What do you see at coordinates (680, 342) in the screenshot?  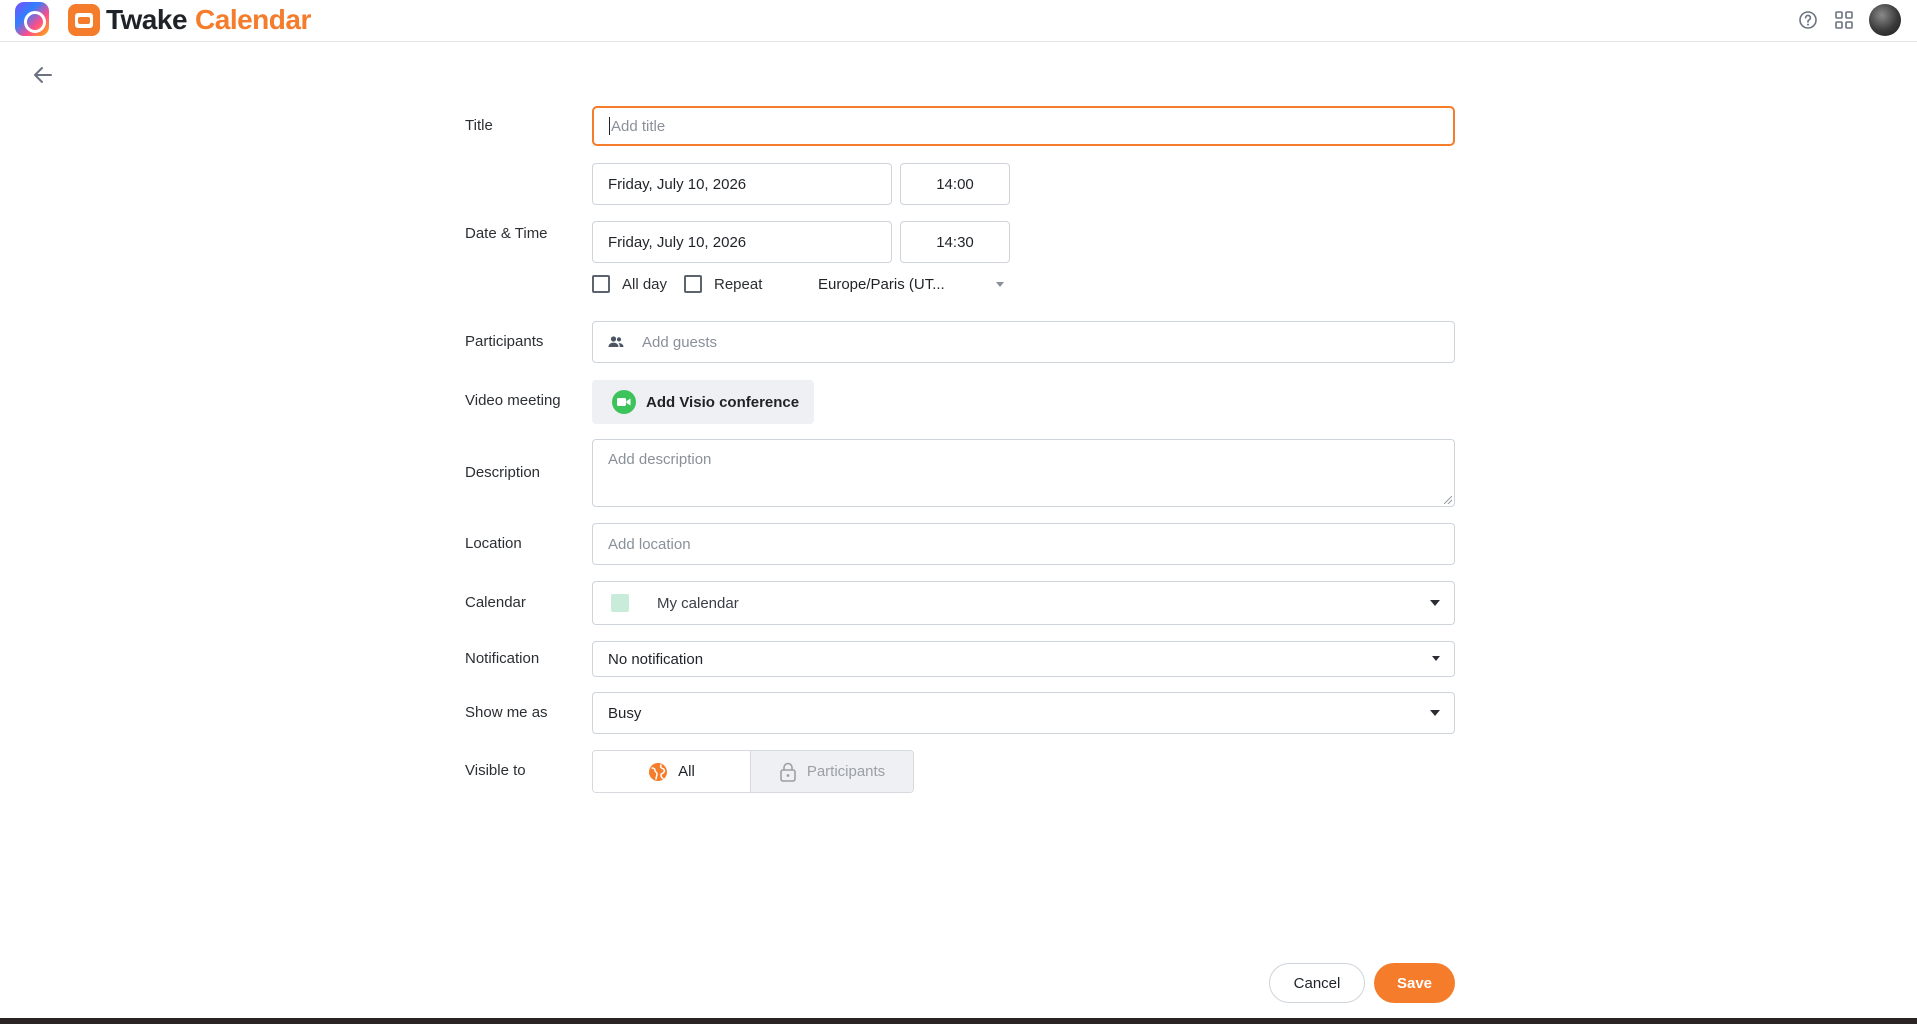 I see `participants-placeholder: Add guests` at bounding box center [680, 342].